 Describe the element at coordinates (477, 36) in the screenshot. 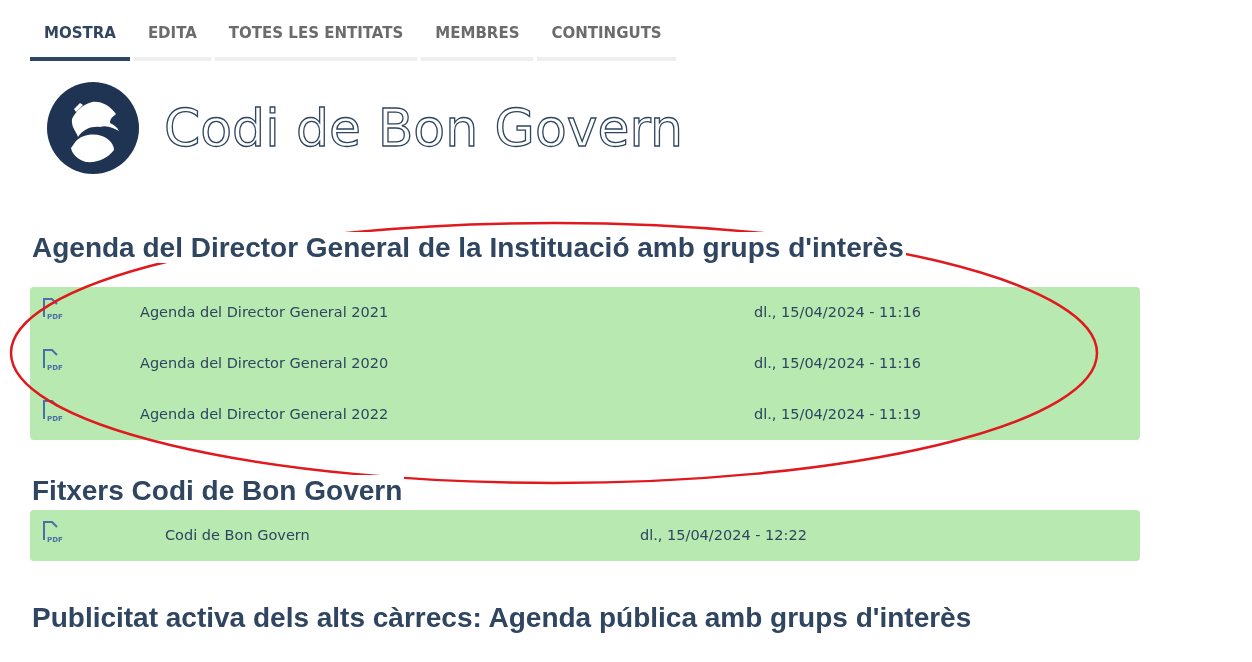

I see `tab: MEMBRES` at that location.